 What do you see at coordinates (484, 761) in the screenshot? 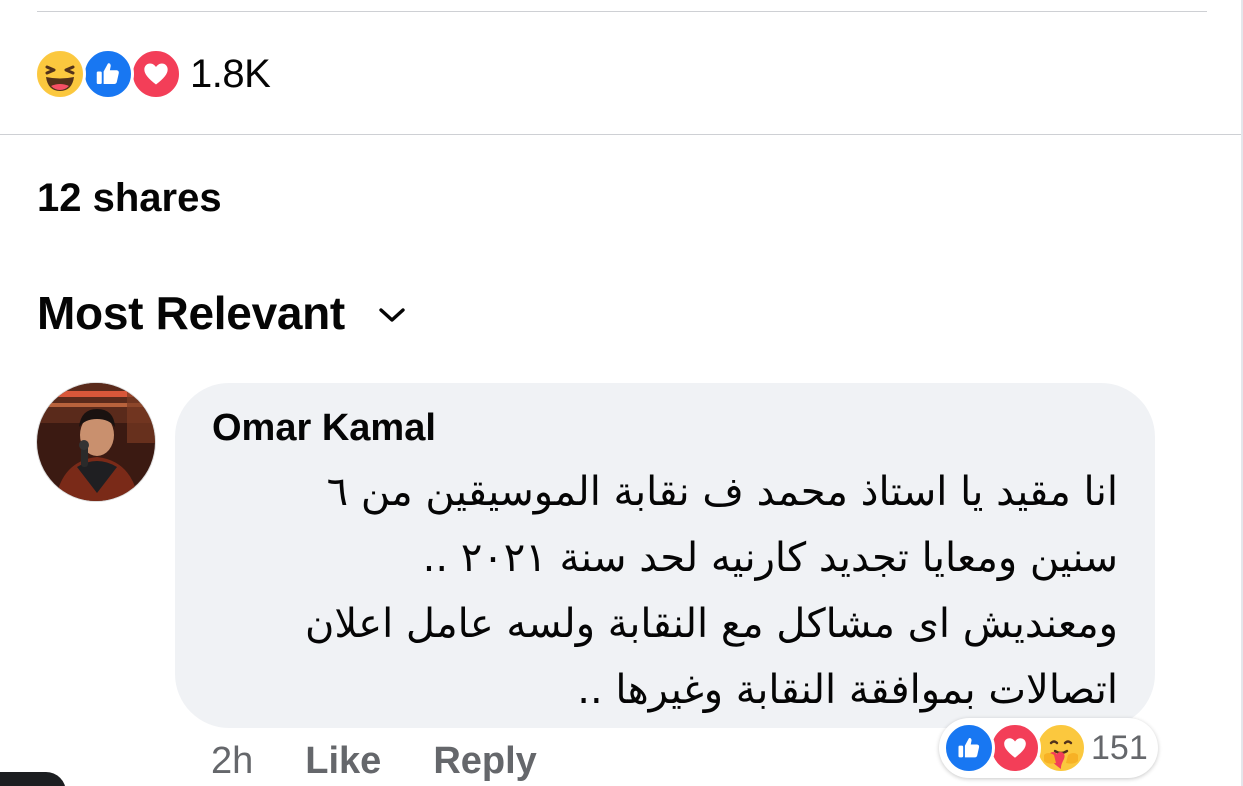
I see `reply-button: Reply` at bounding box center [484, 761].